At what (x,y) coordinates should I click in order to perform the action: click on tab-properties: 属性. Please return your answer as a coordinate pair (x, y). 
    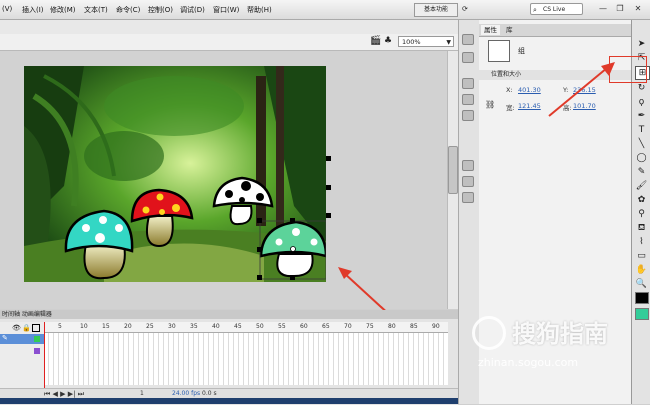
    Looking at the image, I should click on (490, 30).